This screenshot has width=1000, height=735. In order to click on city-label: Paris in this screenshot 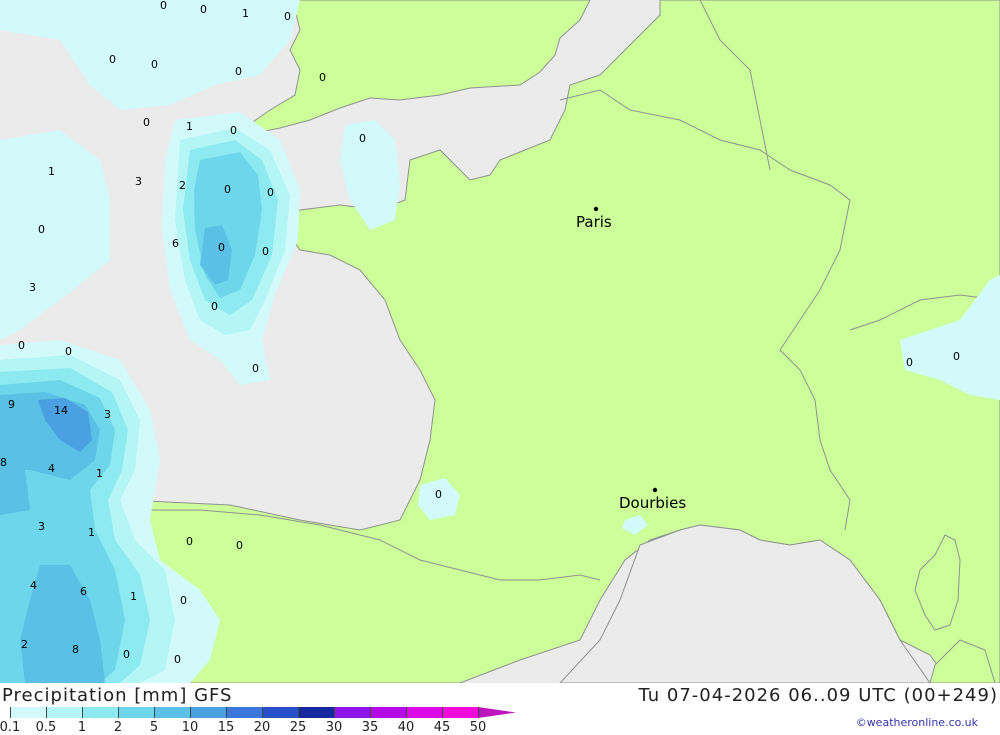, I will do `click(594, 222)`.